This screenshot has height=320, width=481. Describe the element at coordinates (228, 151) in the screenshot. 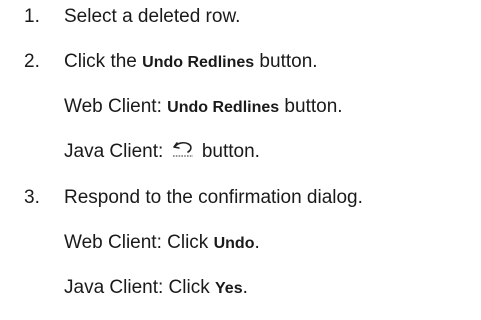

I see `java-client-suffix: button.` at that location.